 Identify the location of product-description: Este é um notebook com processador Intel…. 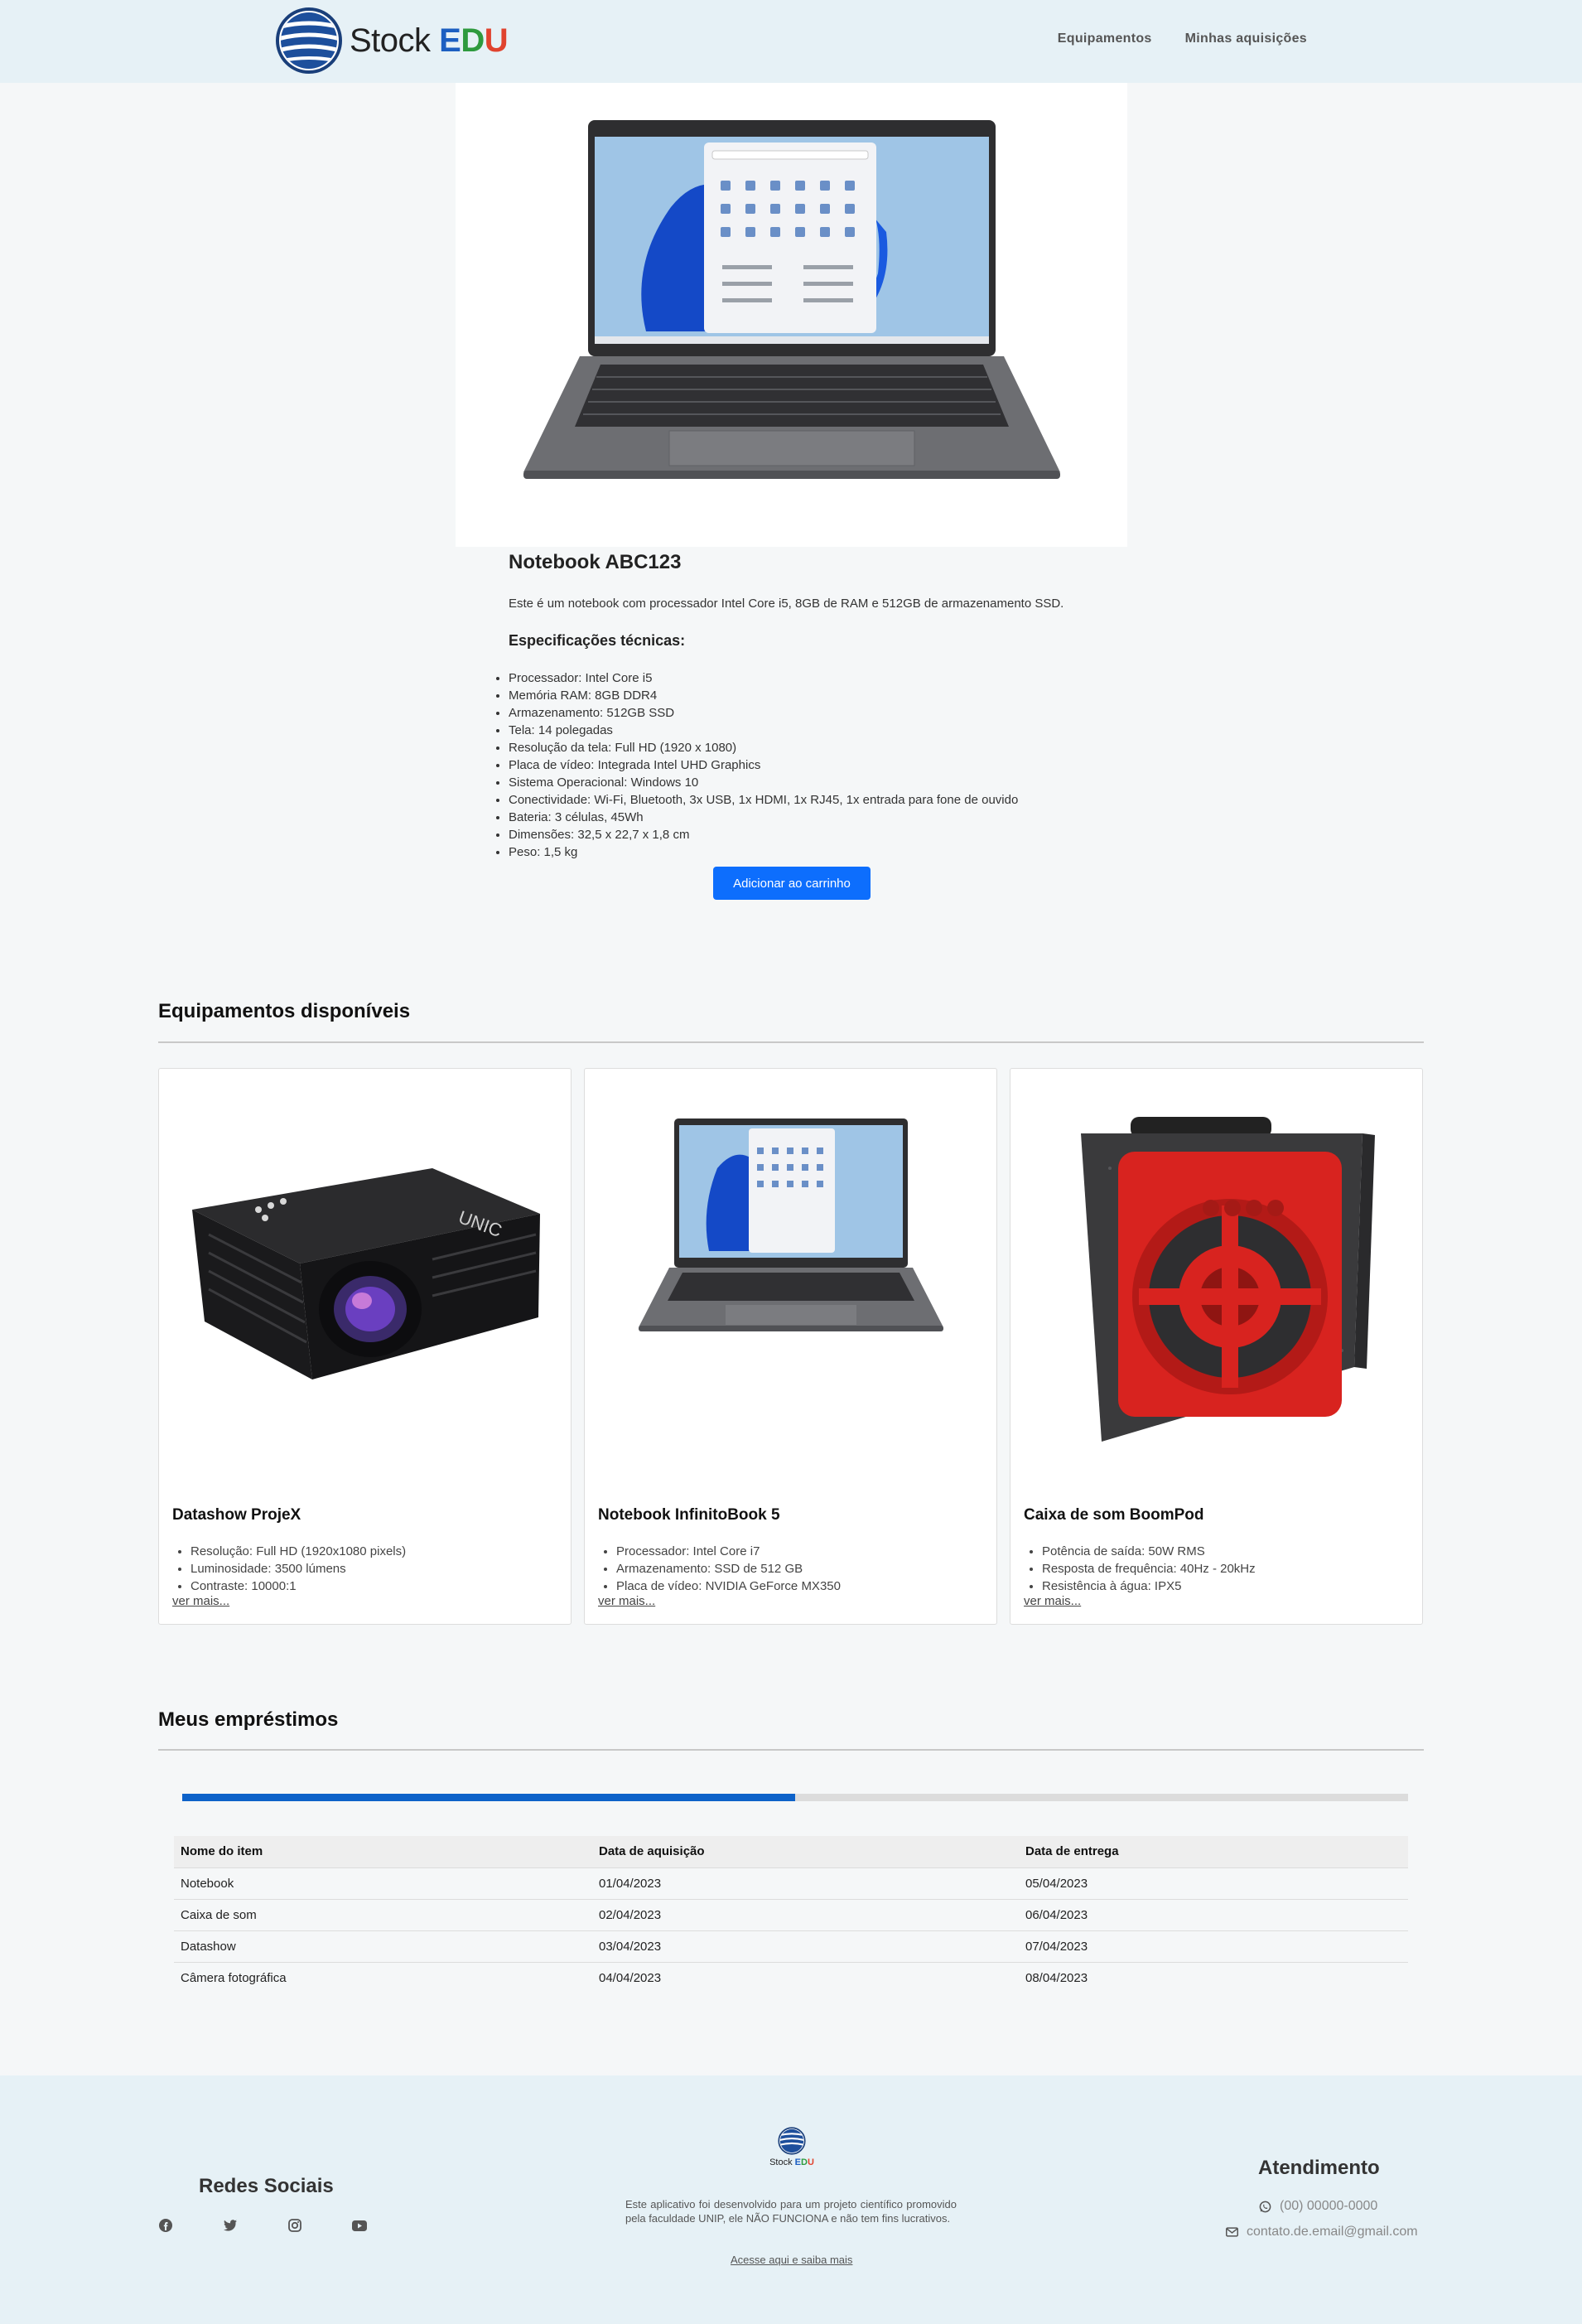
(786, 604).